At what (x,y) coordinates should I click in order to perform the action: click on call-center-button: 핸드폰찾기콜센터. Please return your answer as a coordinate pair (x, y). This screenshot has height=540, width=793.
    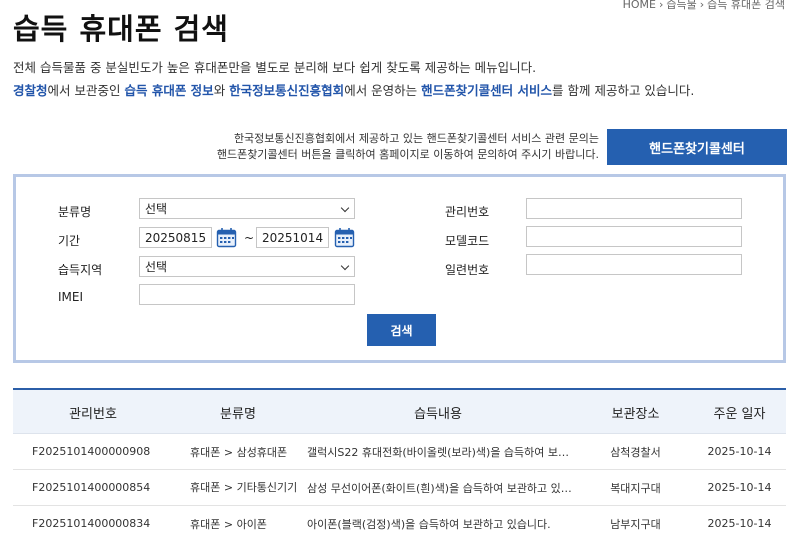
    Looking at the image, I should click on (697, 147).